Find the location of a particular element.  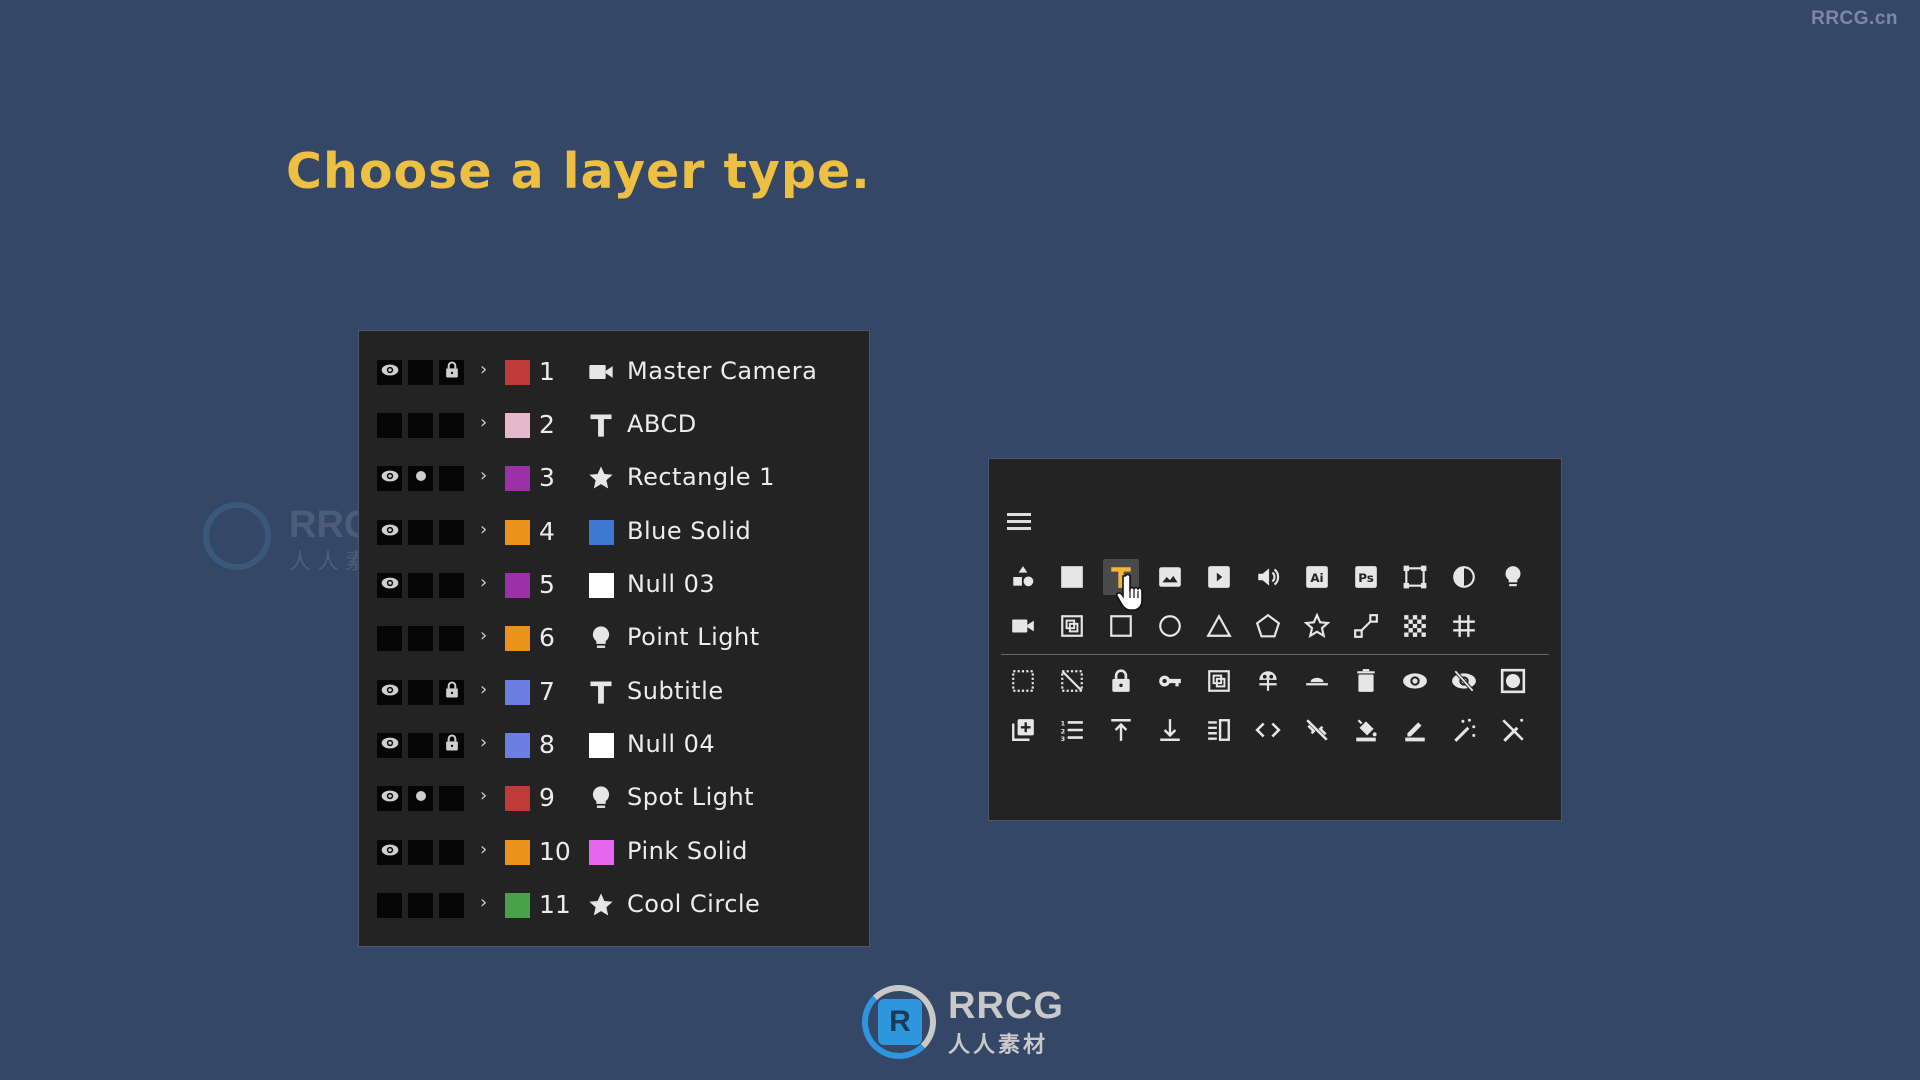

unlink-icon is located at coordinates (1317, 730).